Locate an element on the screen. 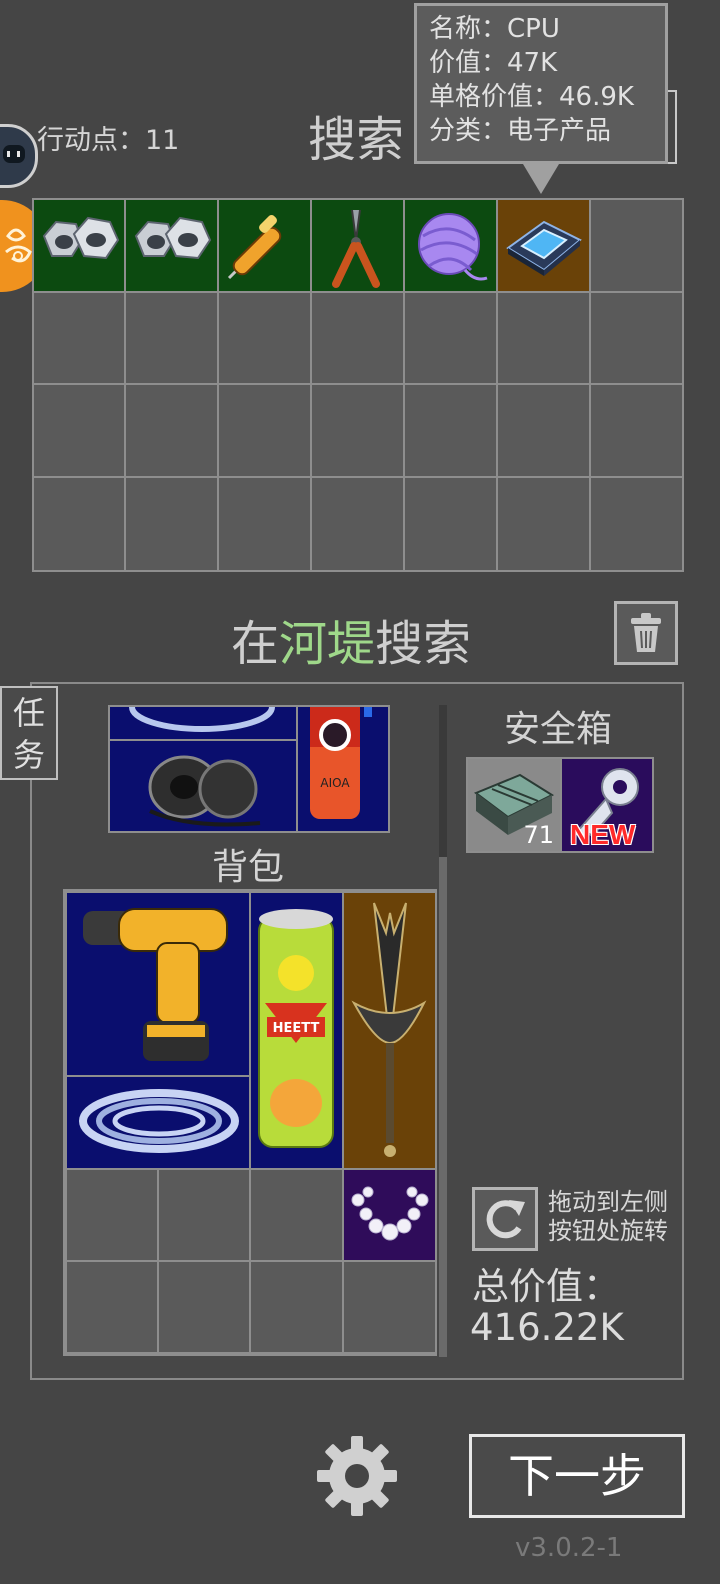  search-title: 搜索 is located at coordinates (356, 140).